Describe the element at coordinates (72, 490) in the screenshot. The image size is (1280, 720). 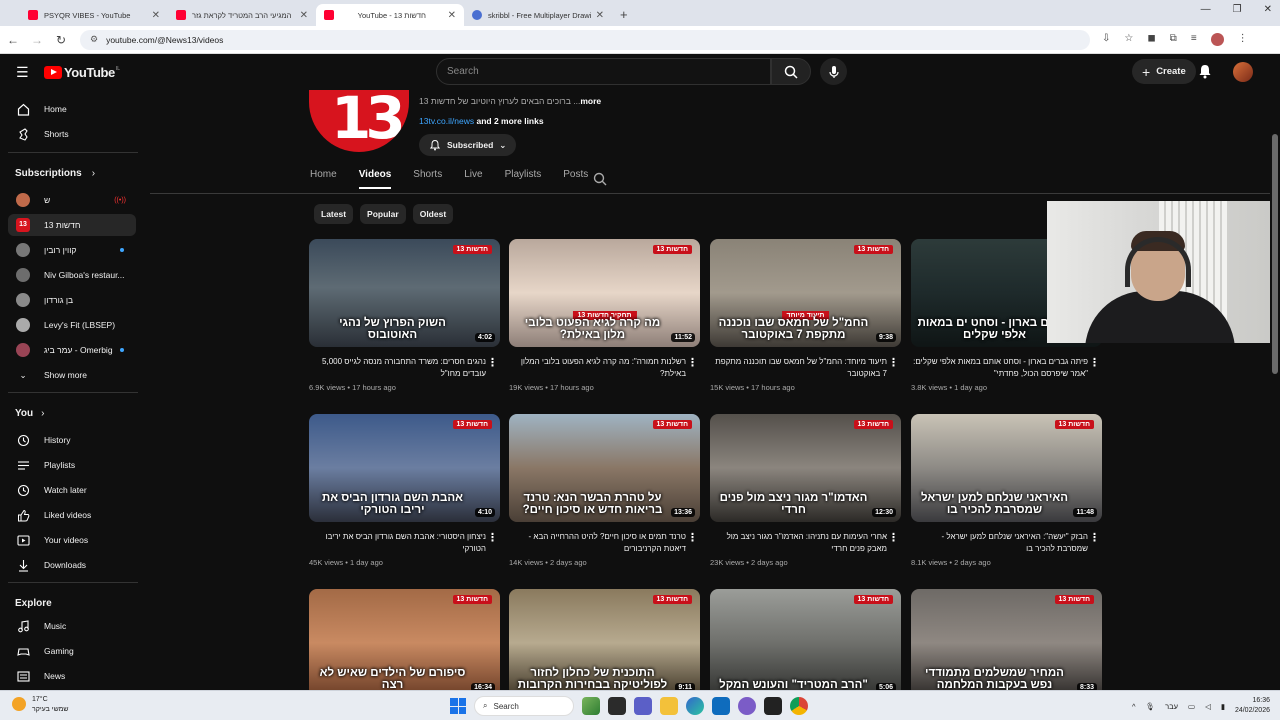
I see `sidebar-item-watch-later: Watch later` at that location.